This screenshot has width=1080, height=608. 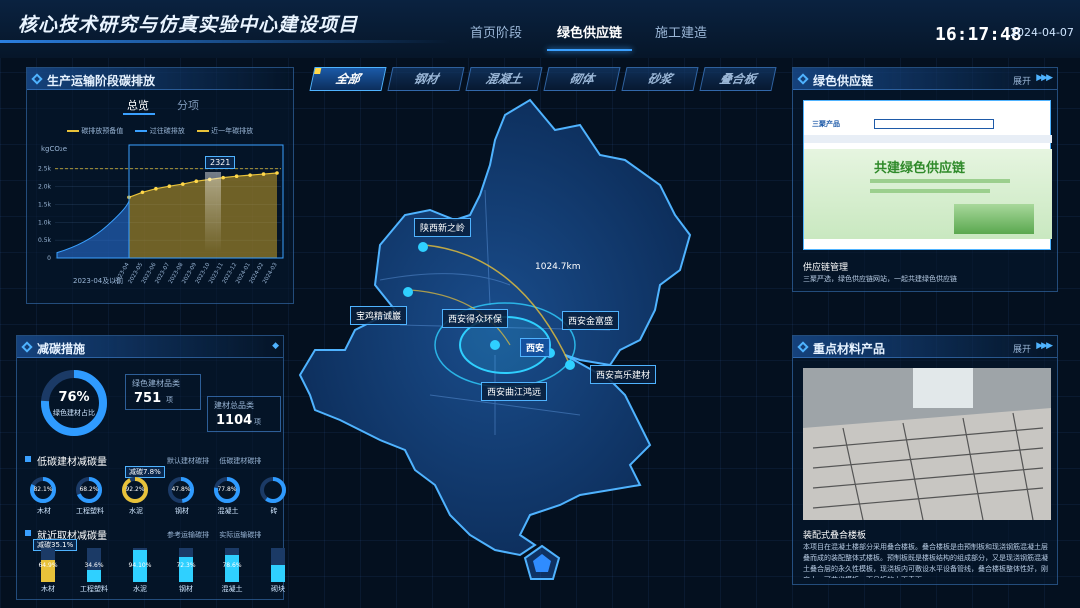 I want to click on nearby-item: 64.9% 木材, so click(x=49, y=570).